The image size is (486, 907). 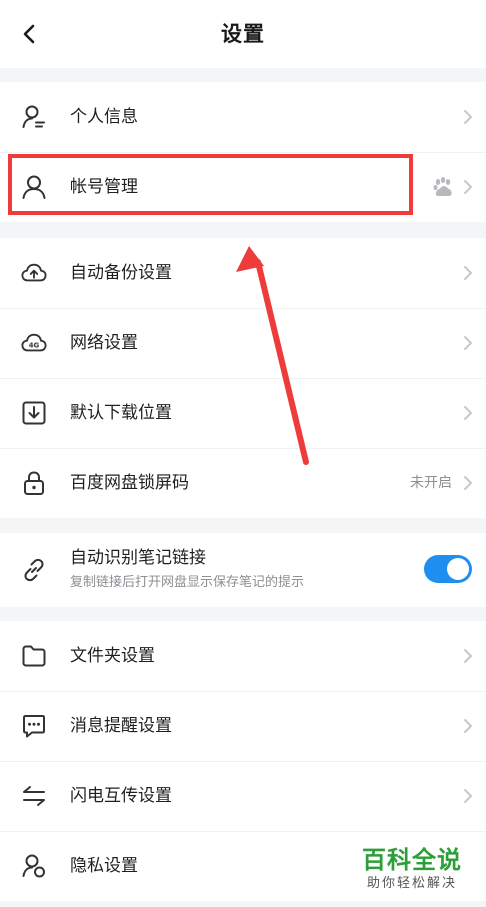 I want to click on settings-row-note-link: 自动识别笔记链接 复制链接后打开网盘显示保存笔记的提示, so click(x=243, y=570).